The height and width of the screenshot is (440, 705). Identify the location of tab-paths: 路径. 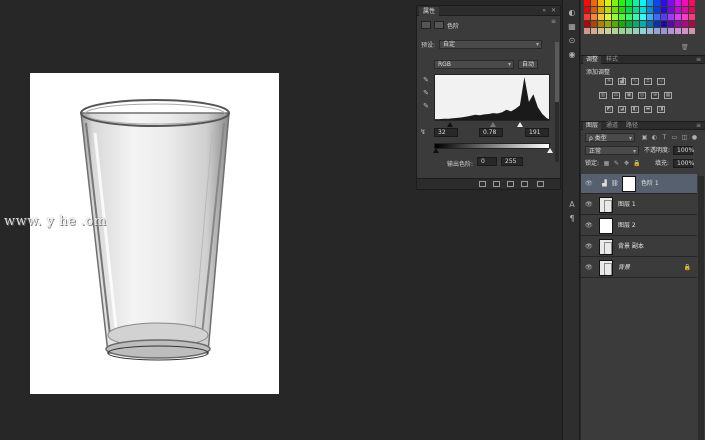
(632, 126).